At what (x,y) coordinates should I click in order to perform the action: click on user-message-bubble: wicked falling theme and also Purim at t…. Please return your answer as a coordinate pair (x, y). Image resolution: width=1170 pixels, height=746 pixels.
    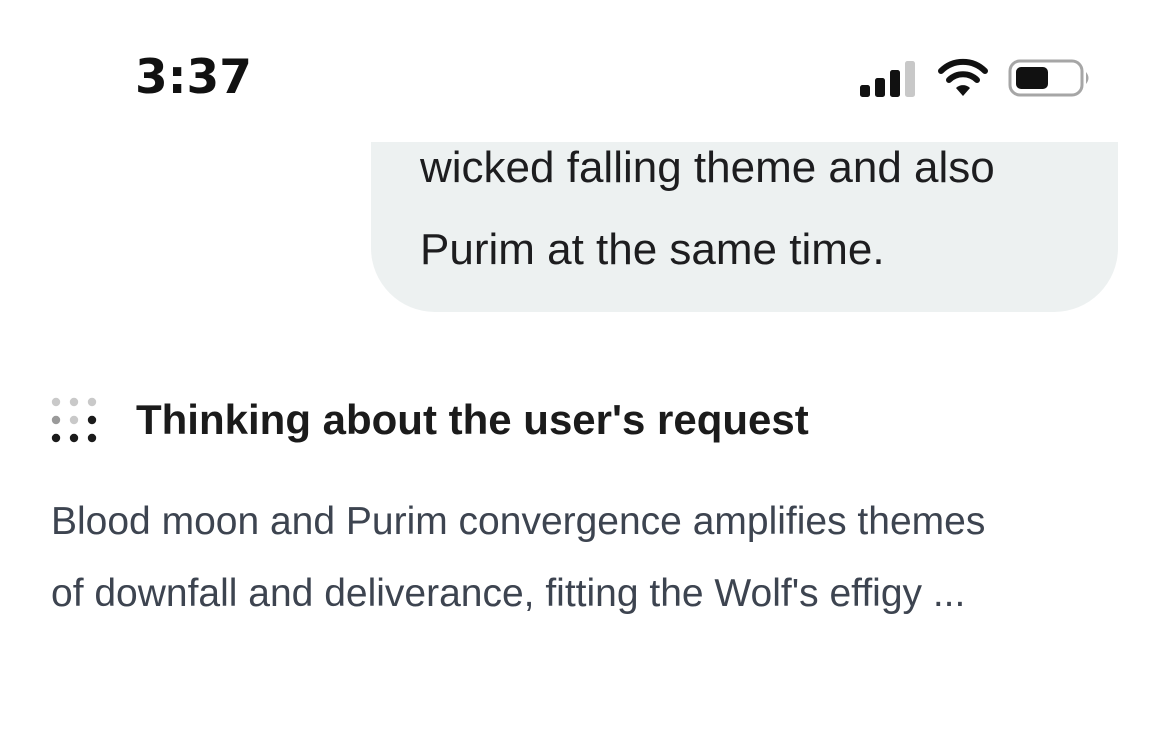
    Looking at the image, I should click on (744, 227).